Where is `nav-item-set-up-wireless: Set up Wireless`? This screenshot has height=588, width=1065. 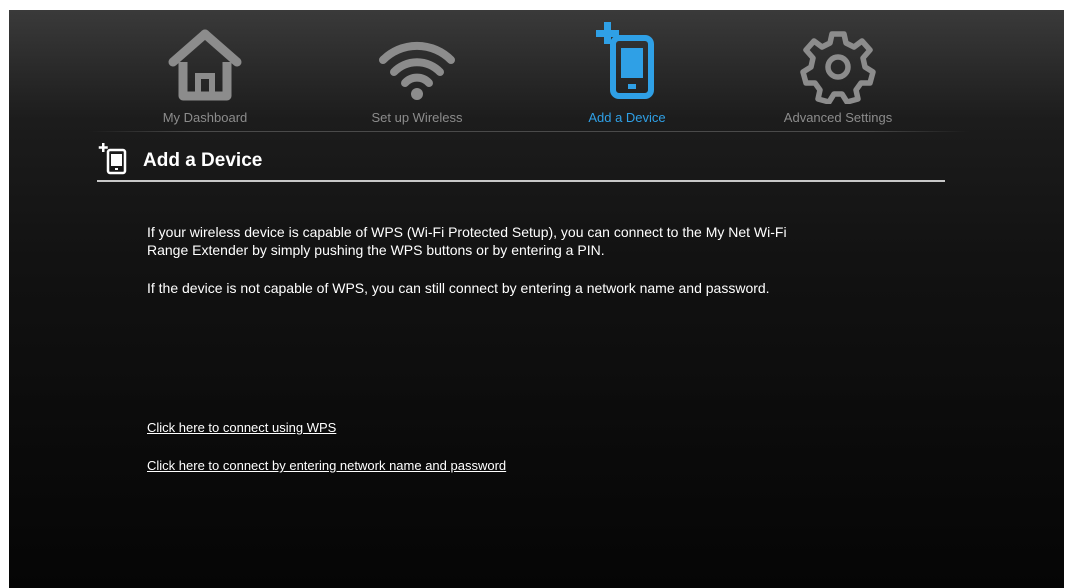
nav-item-set-up-wireless: Set up Wireless is located at coordinates (417, 70).